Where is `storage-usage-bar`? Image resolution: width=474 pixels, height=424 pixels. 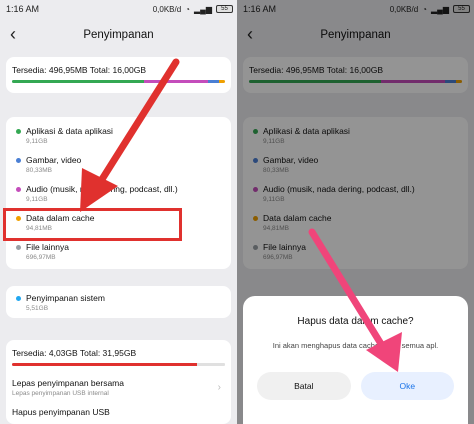 storage-usage-bar is located at coordinates (118, 81).